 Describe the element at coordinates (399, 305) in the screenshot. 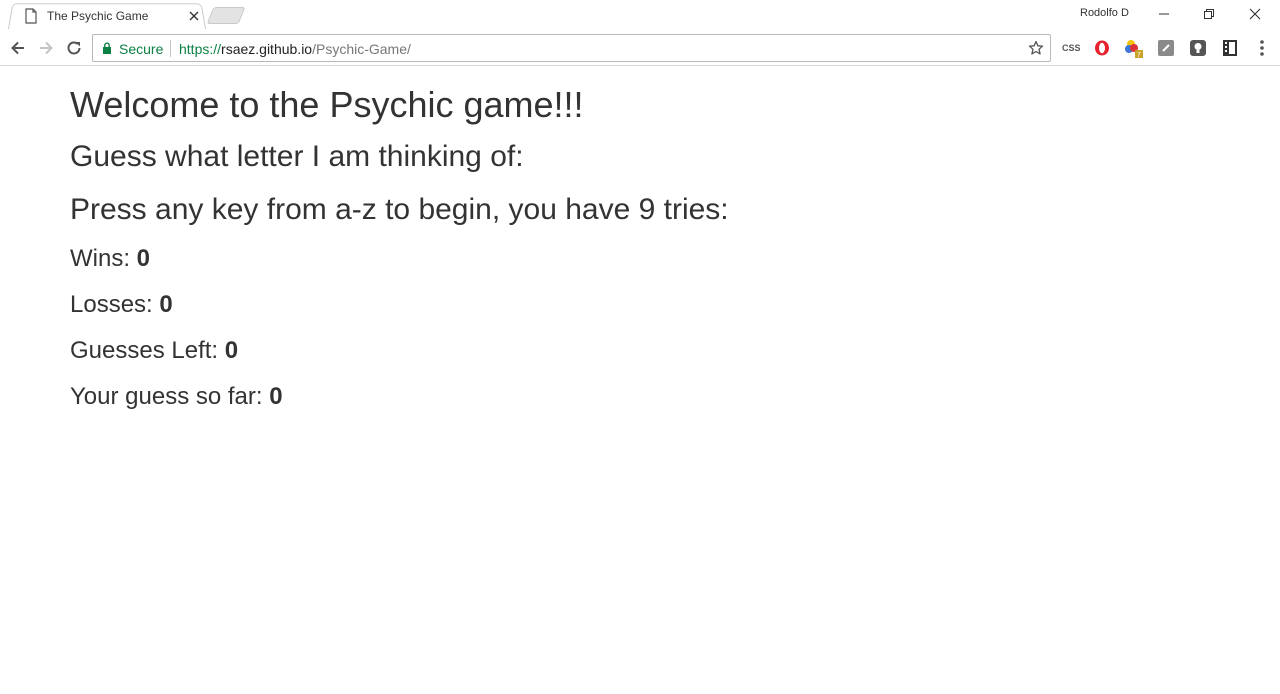

I see `losses-stat: Losses: 0` at that location.